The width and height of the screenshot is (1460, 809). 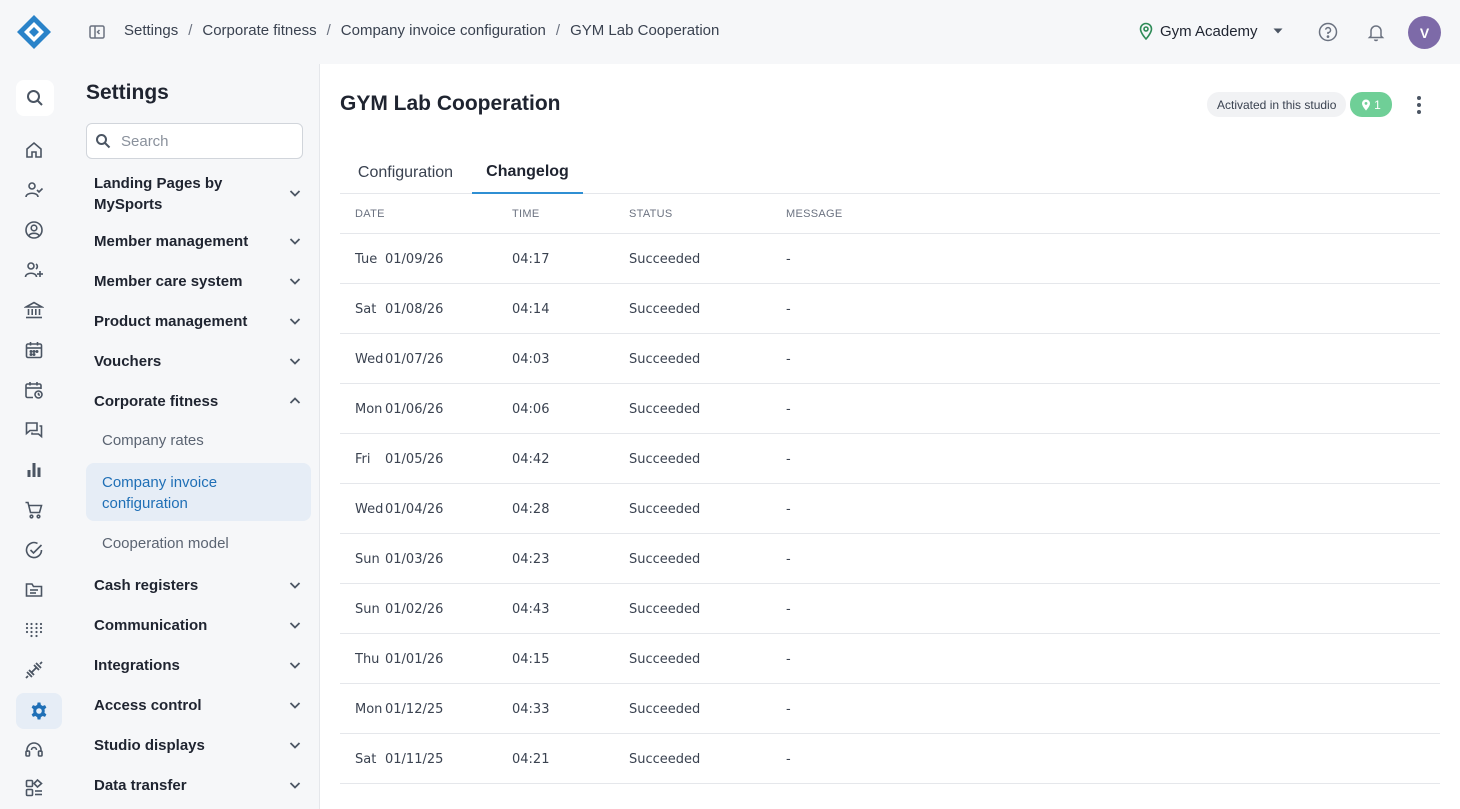 I want to click on nav-vouchers: Vouchers, so click(x=199, y=361).